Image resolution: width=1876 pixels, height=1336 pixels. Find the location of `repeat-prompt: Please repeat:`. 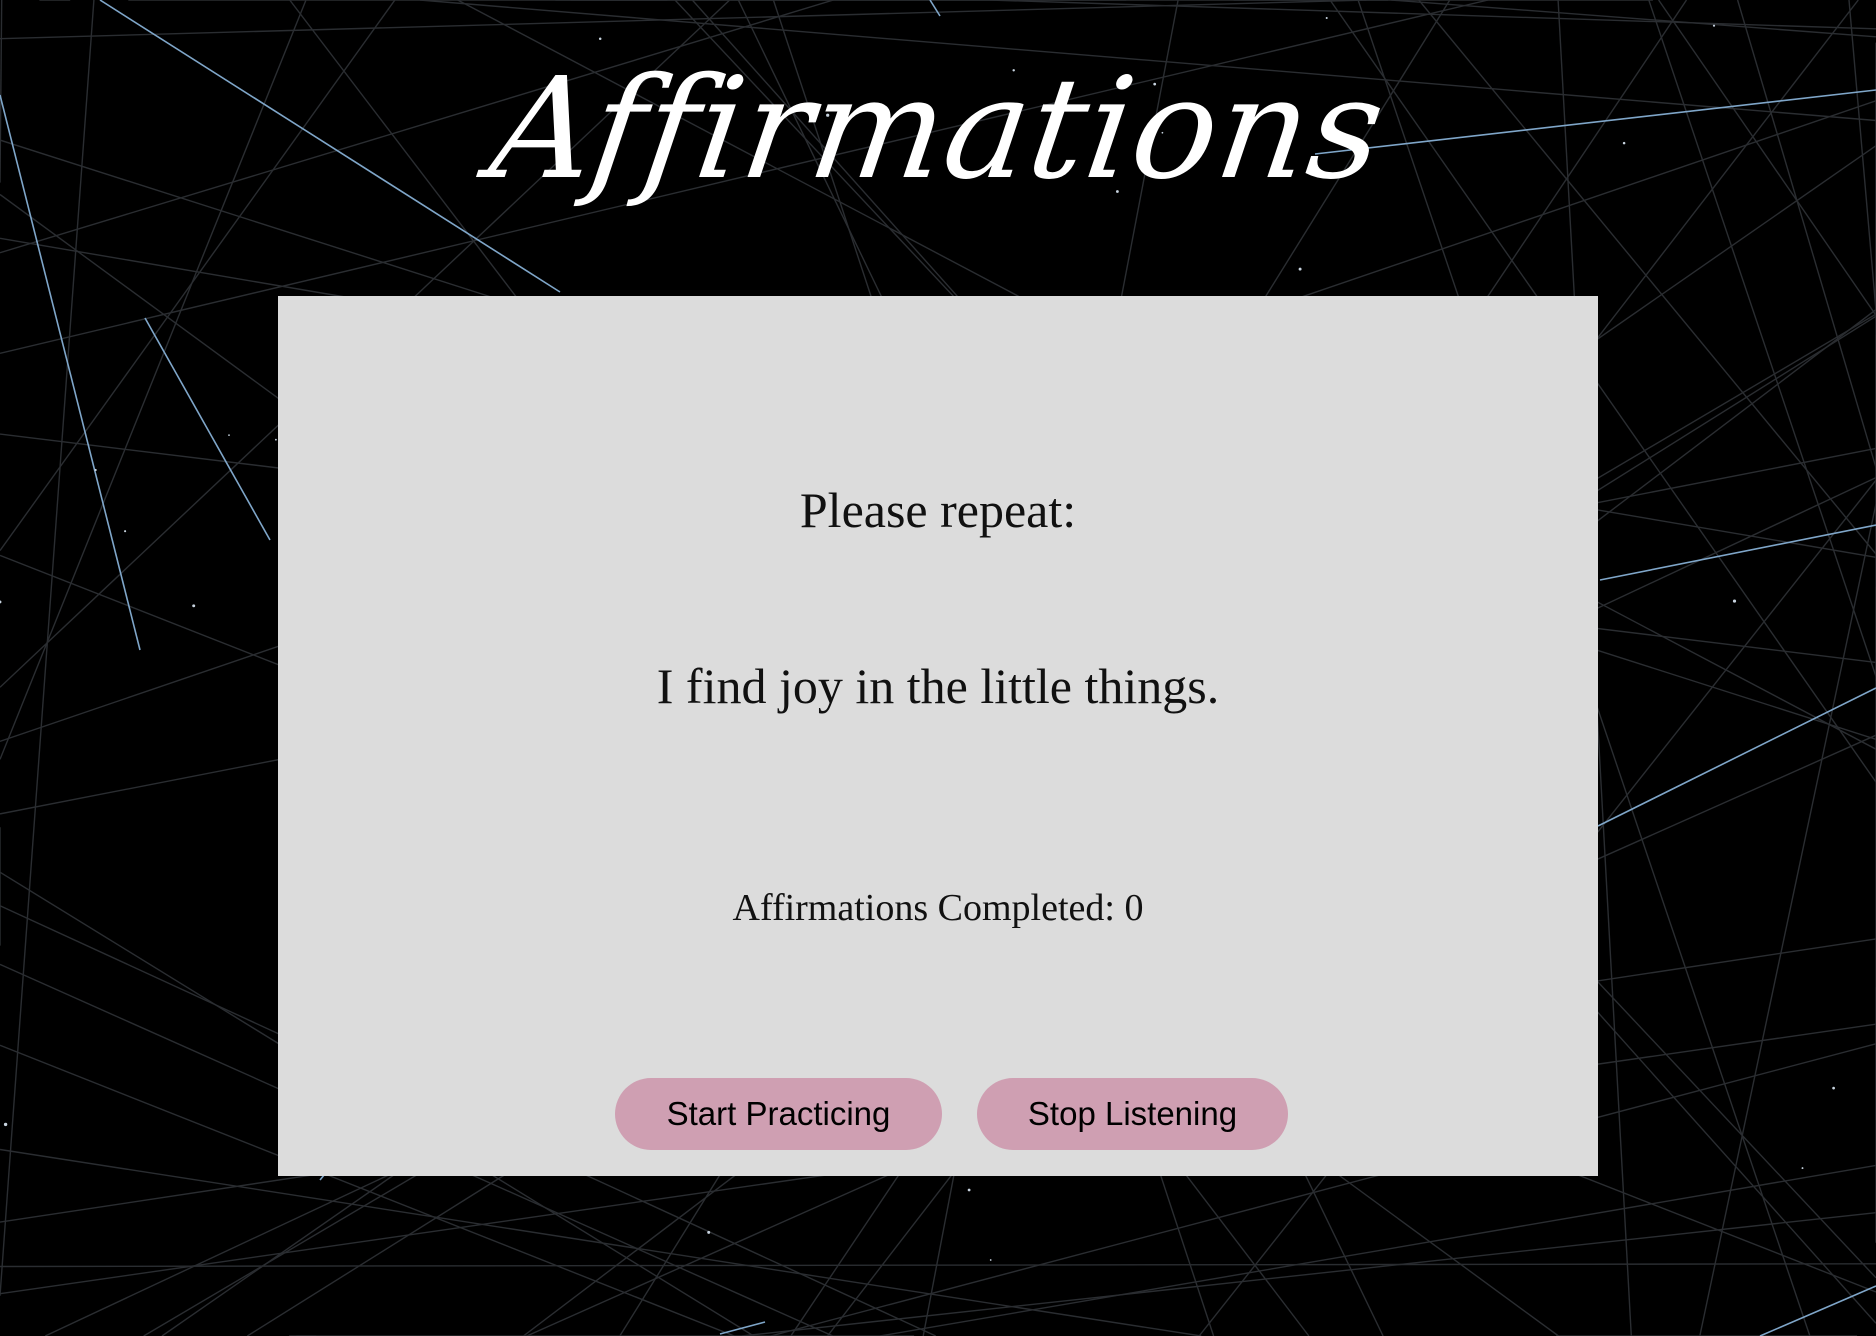

repeat-prompt: Please repeat: is located at coordinates (938, 510).